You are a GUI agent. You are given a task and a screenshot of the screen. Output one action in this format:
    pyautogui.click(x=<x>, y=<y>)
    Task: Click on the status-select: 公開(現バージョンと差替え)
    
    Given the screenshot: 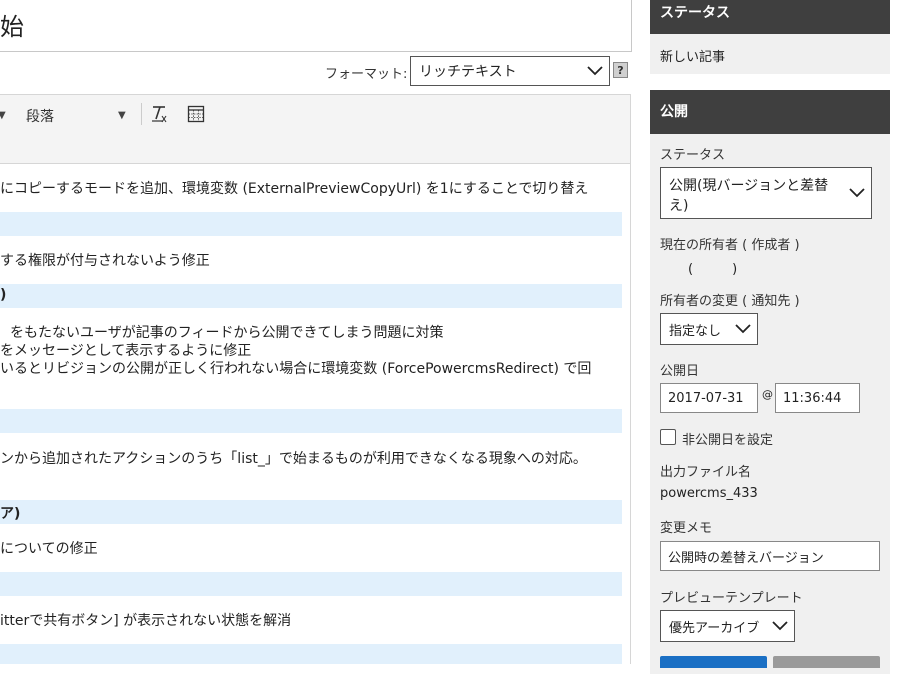 What is the action you would take?
    pyautogui.click(x=766, y=193)
    